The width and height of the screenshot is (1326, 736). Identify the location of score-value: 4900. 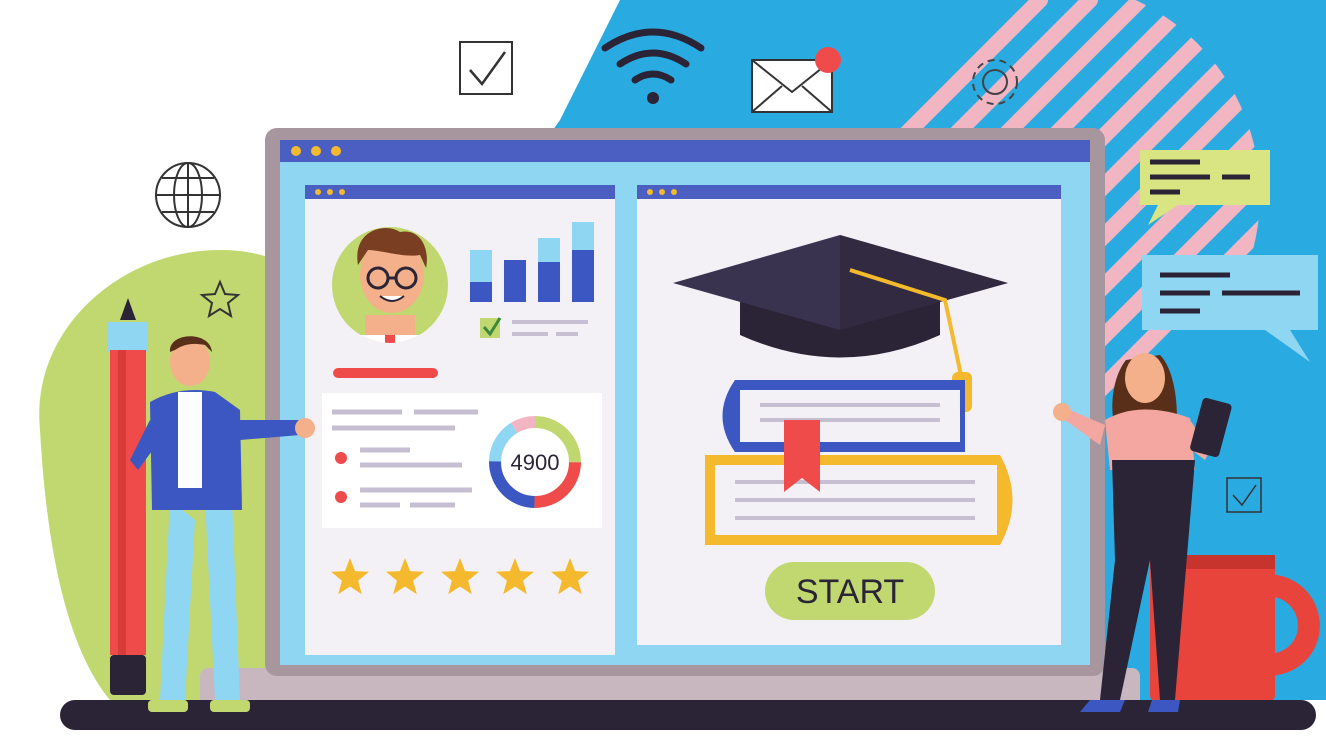
(535, 462).